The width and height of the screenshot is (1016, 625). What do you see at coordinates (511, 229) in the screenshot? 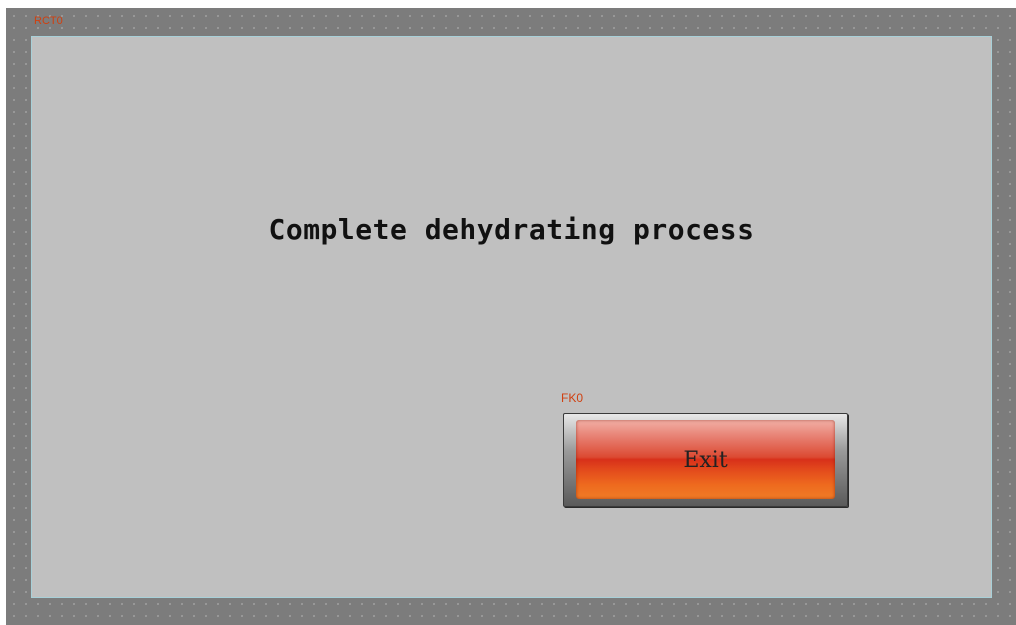
I see `status-message: Complete dehydrating process` at bounding box center [511, 229].